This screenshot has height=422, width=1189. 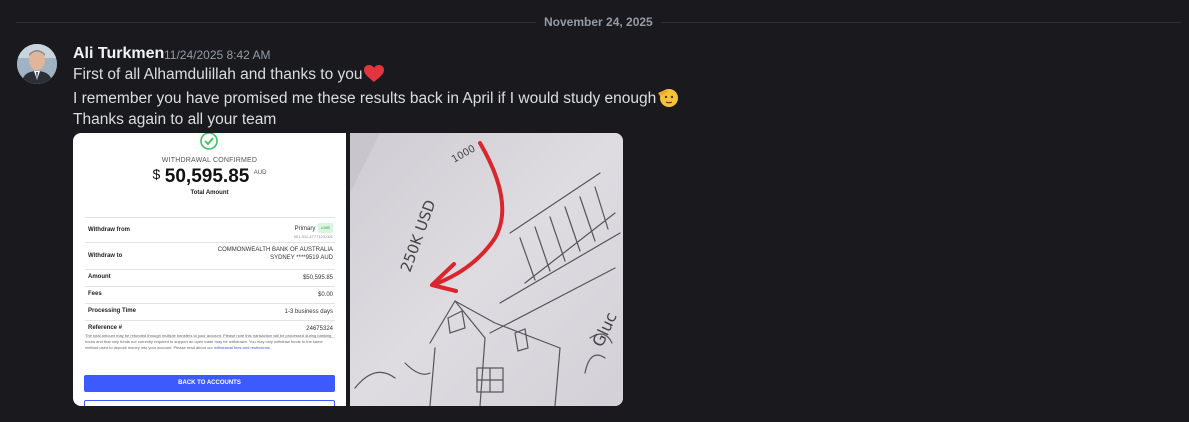 What do you see at coordinates (156, 174) in the screenshot?
I see `currency-symbol: $` at bounding box center [156, 174].